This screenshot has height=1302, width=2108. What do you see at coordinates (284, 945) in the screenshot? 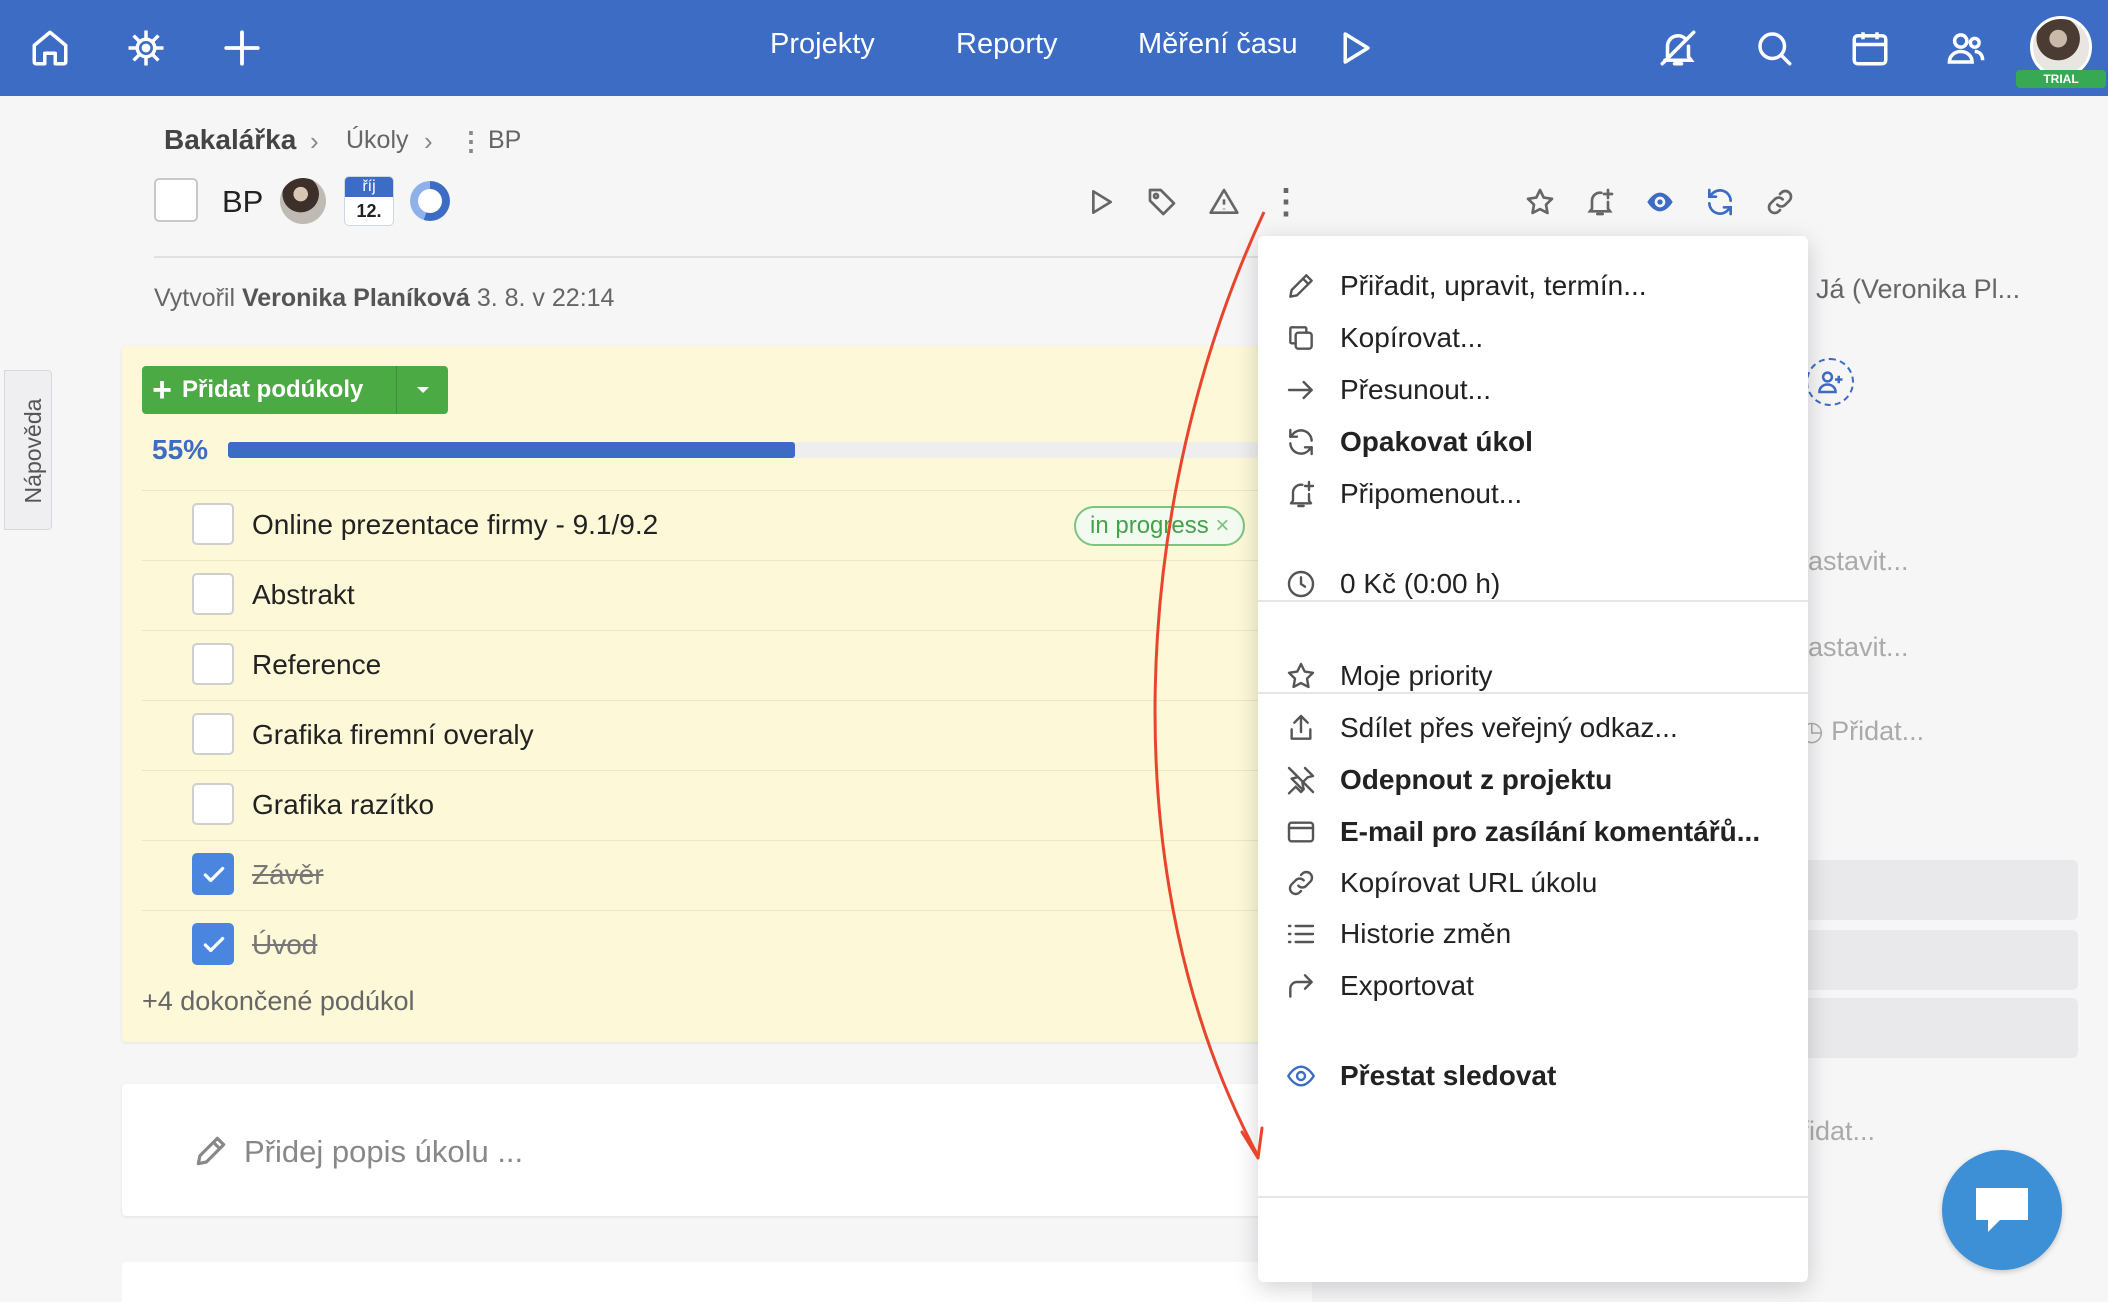
I see `subtask-label: Úvod` at bounding box center [284, 945].